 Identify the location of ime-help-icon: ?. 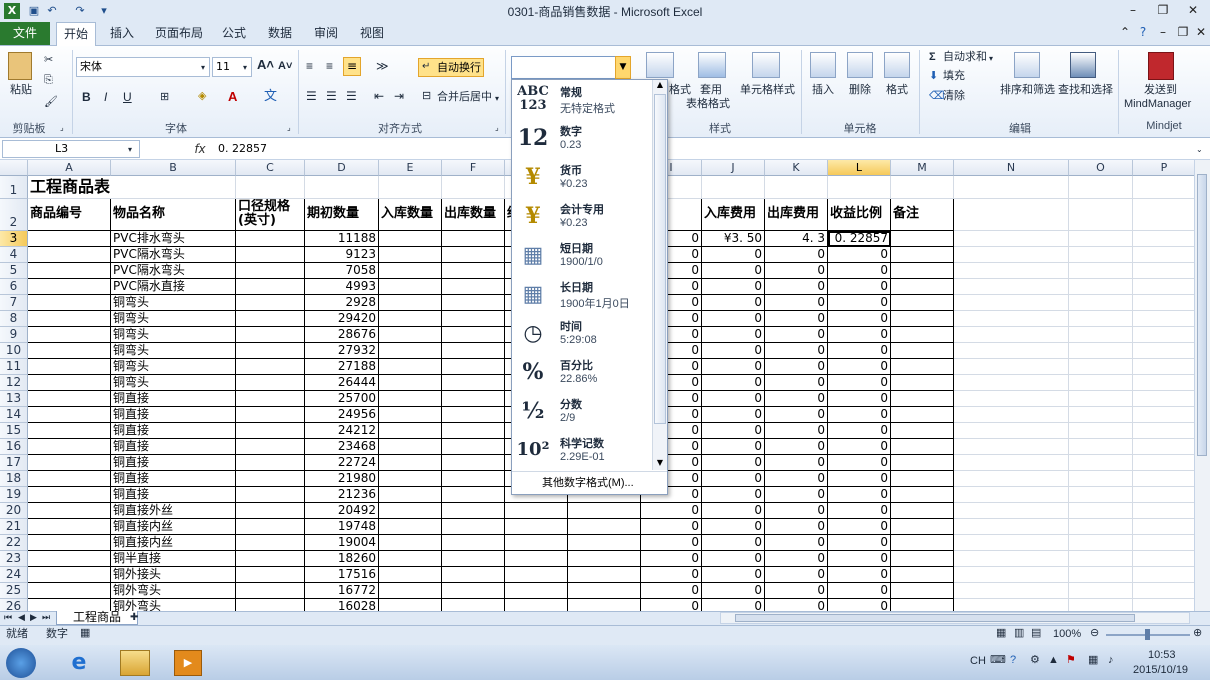
(1013, 660).